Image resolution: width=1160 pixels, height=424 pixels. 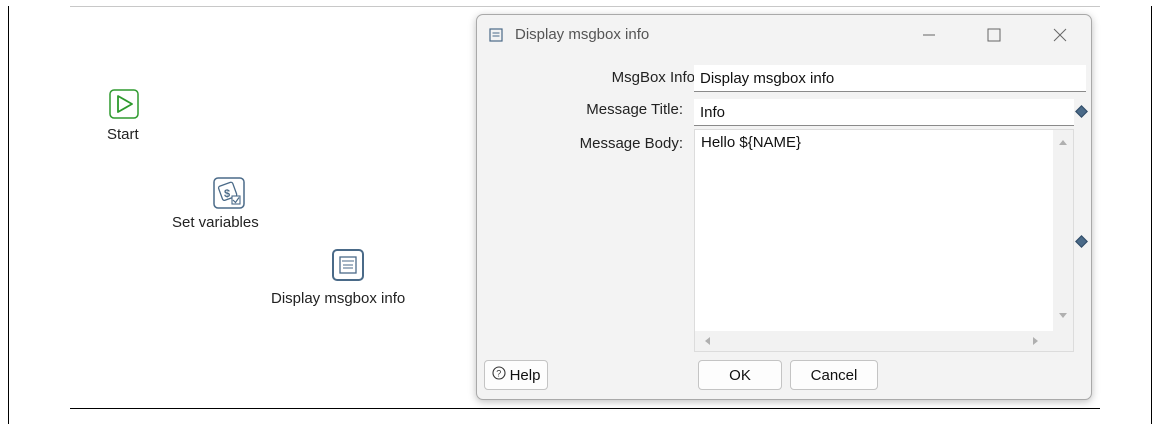 What do you see at coordinates (1060, 35) in the screenshot?
I see `close-button` at bounding box center [1060, 35].